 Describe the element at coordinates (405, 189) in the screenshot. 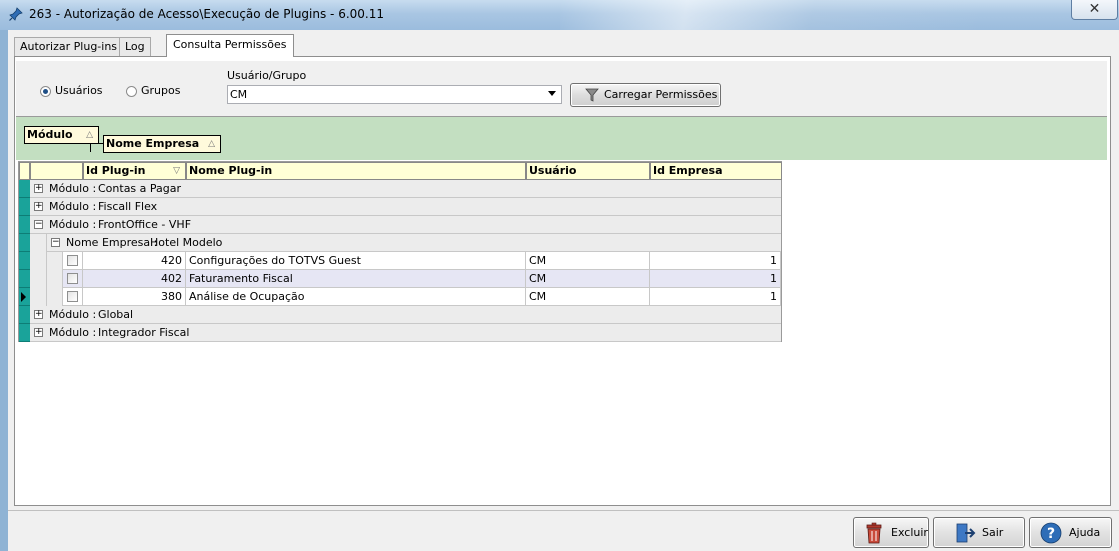

I see `group-row-modulo: + Módulo : Contas a Pagar` at that location.